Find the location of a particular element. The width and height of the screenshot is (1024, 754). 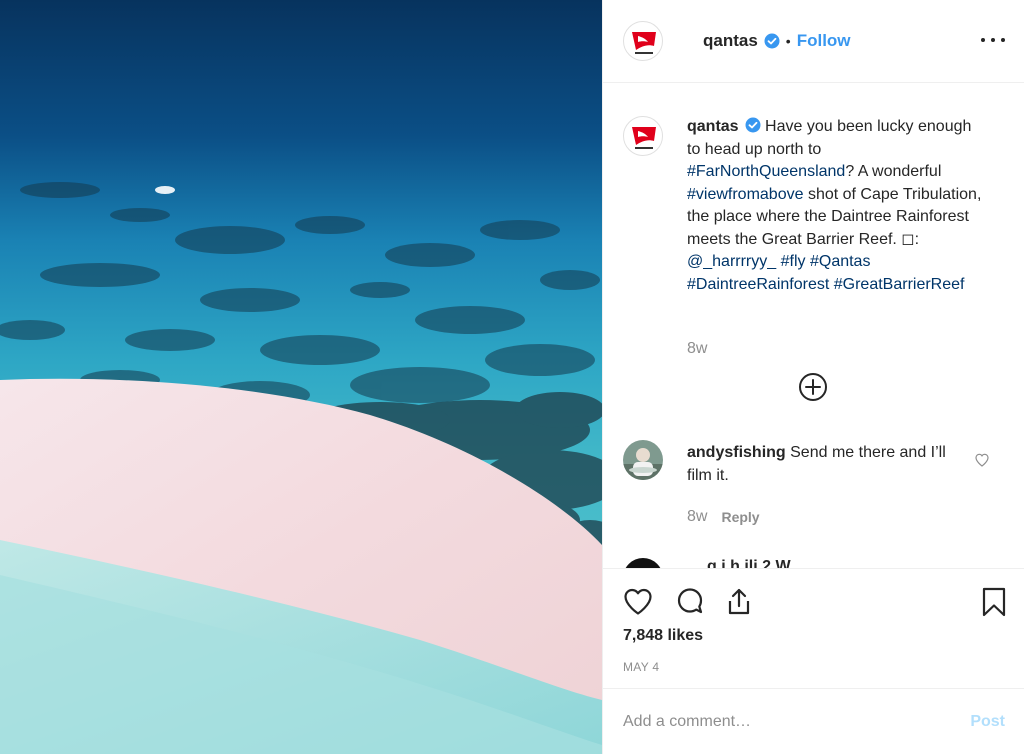

post-comment-button: Post is located at coordinates (987, 722).